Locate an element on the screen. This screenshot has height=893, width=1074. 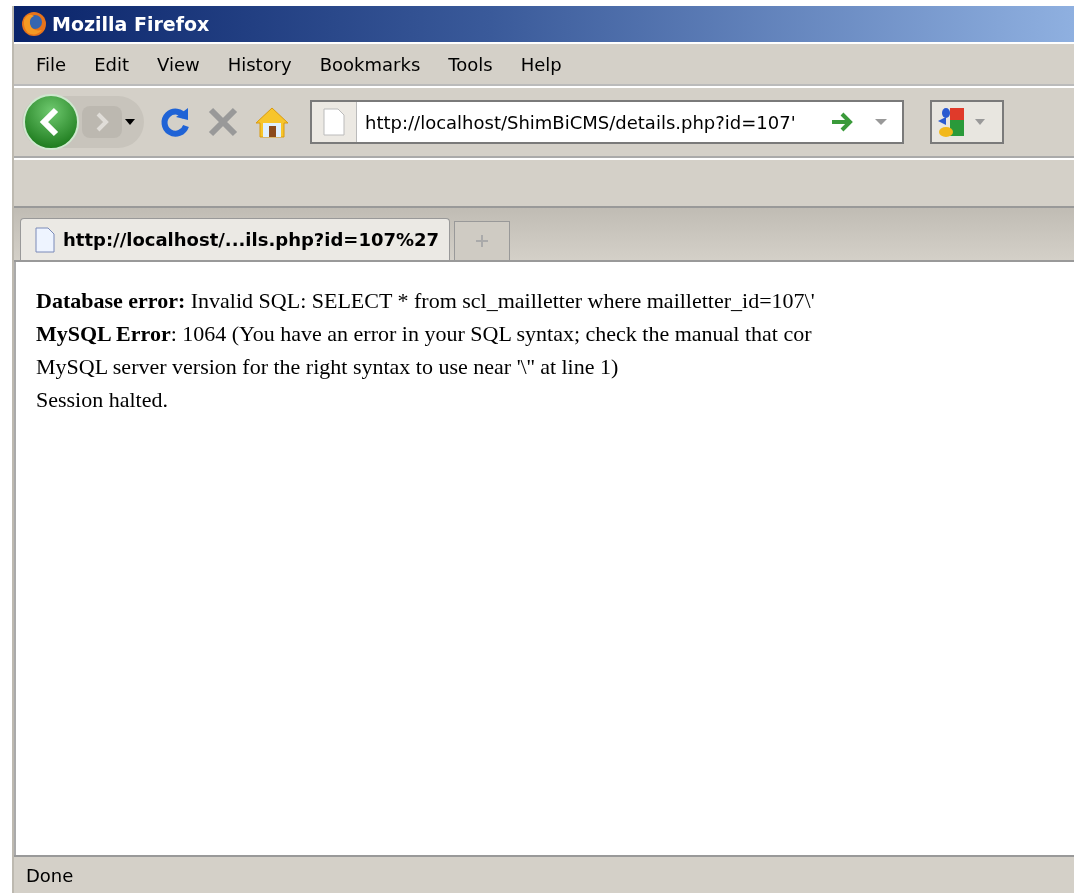
error-text: Session halted. is located at coordinates (102, 400).